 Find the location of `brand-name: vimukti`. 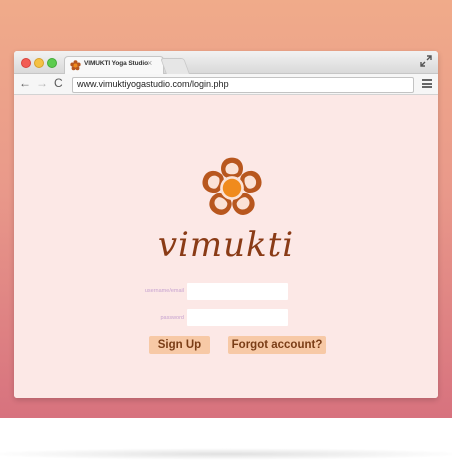

brand-name: vimukti is located at coordinates (226, 245).